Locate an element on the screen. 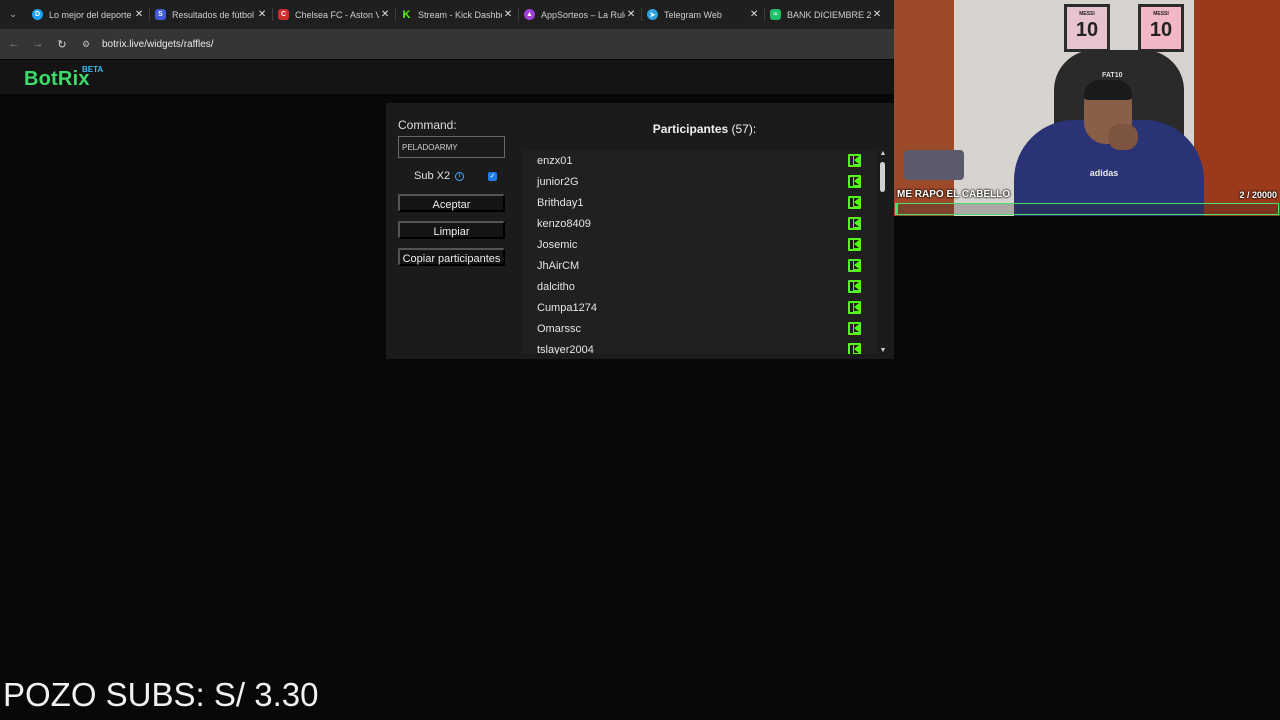 Image resolution: width=1280 pixels, height=720 pixels. appsorteos-icon: ▲ is located at coordinates (529, 14).